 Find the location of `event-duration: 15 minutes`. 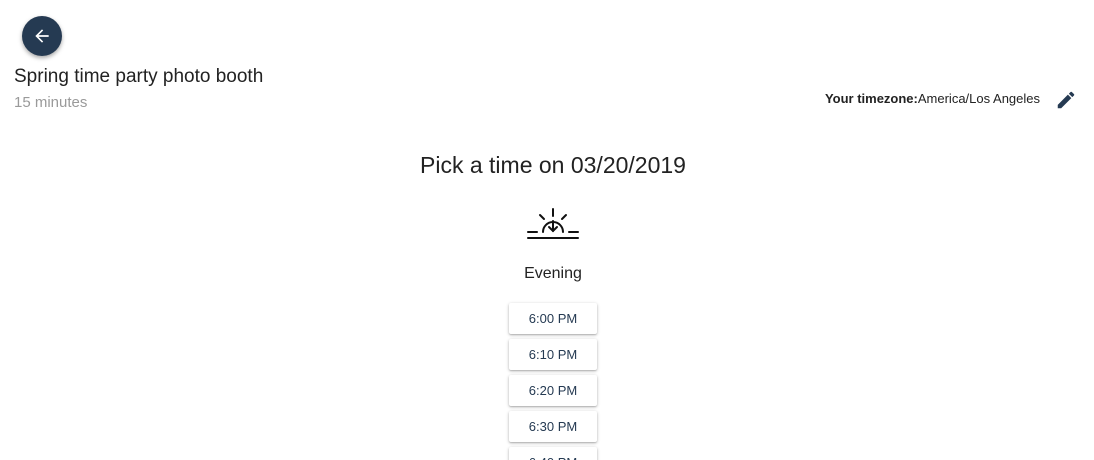

event-duration: 15 minutes is located at coordinates (51, 102).